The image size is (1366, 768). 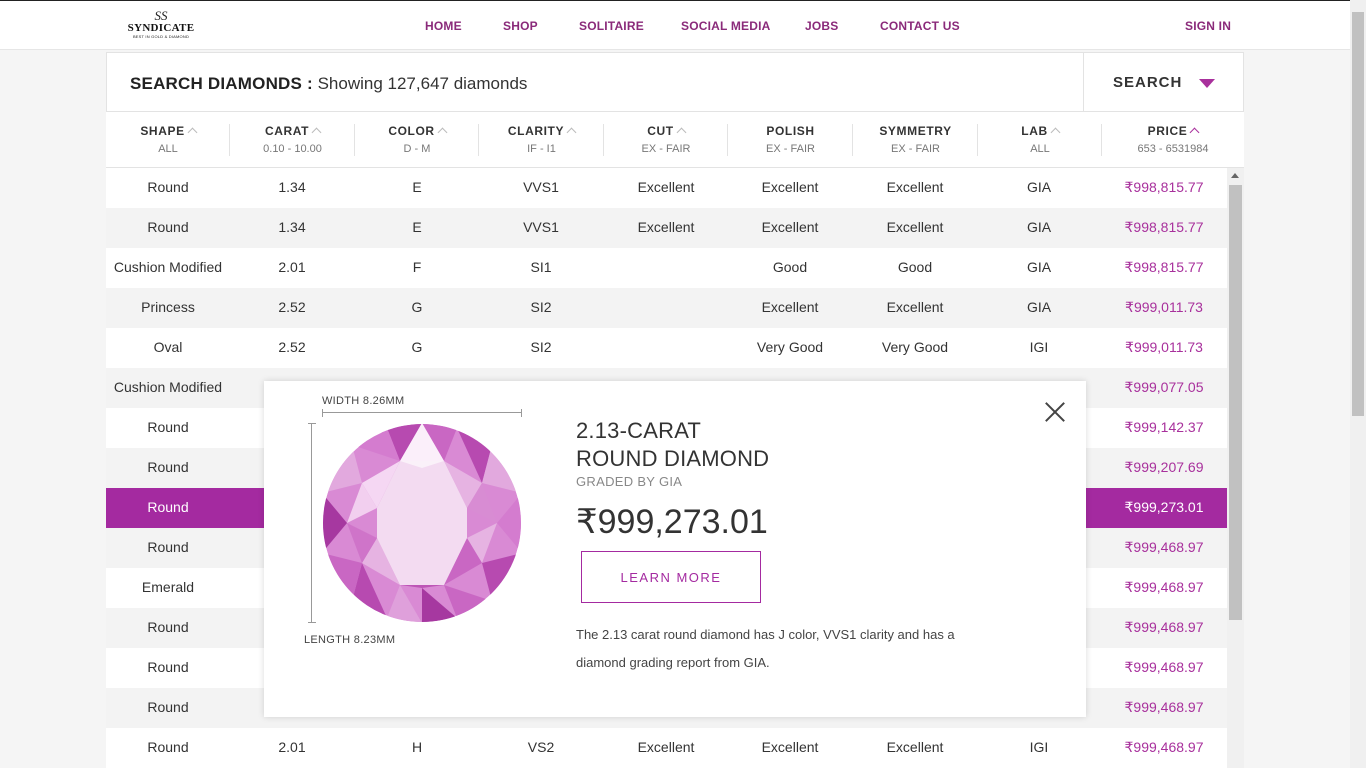 I want to click on nav-solitaire: SOLITAIRE, so click(x=611, y=26).